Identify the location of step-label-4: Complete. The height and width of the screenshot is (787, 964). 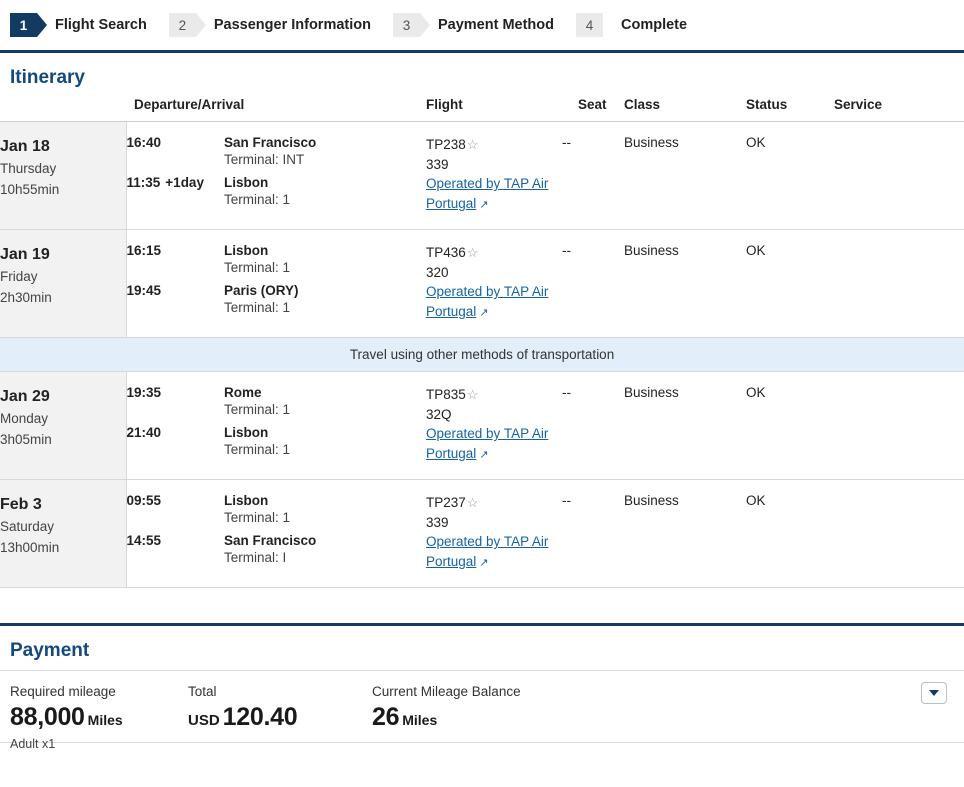
(654, 25).